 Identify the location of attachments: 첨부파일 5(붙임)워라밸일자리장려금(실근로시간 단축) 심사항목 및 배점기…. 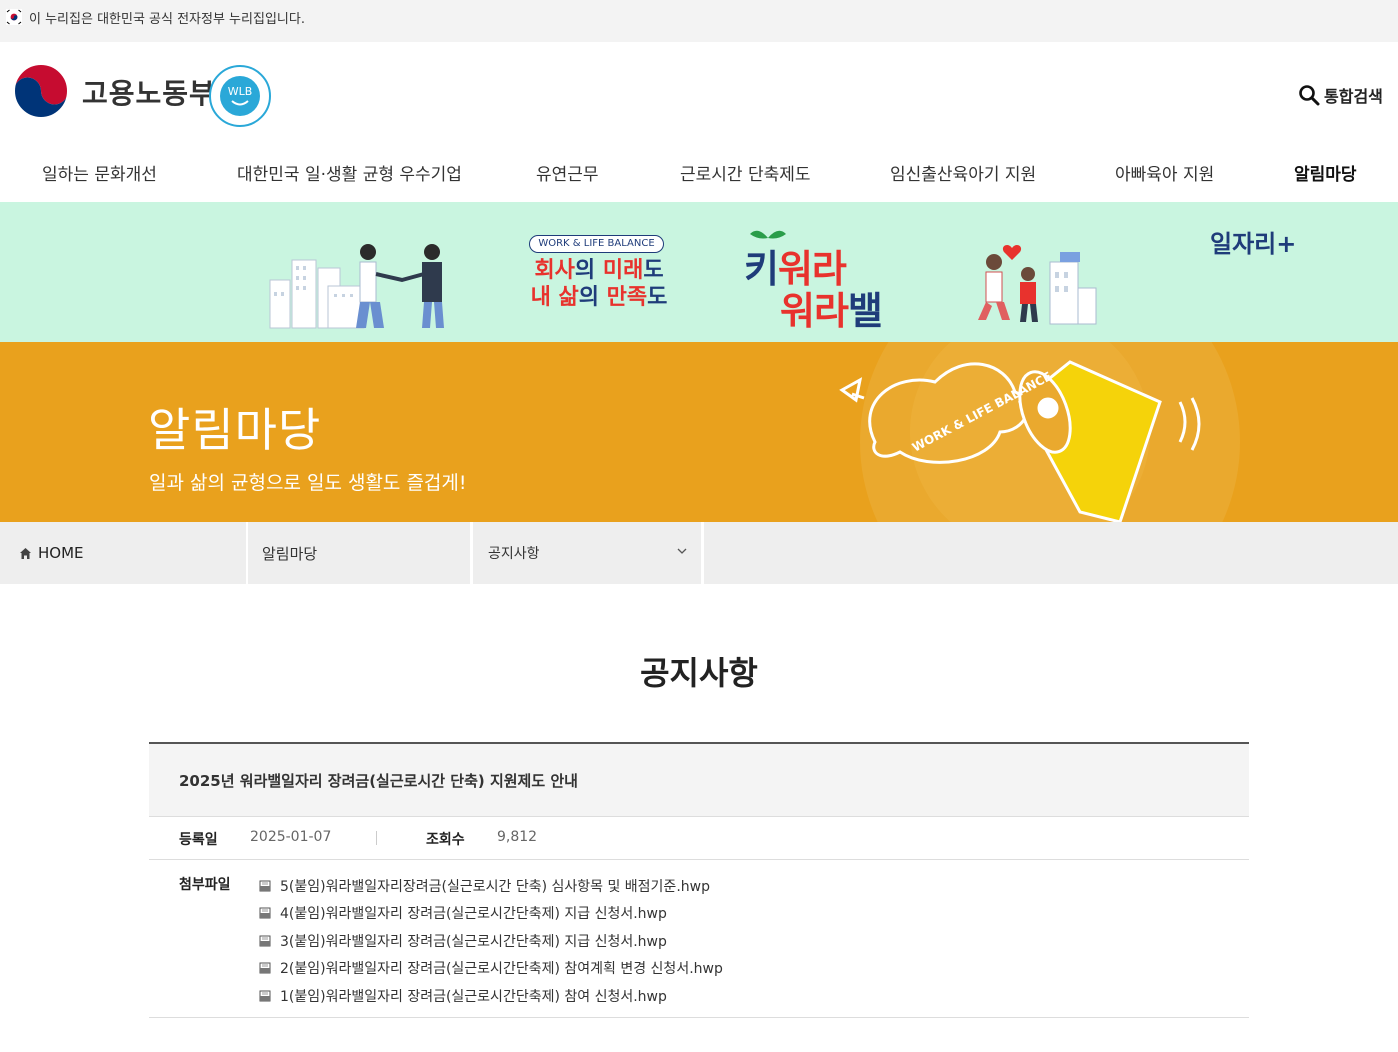
(699, 939).